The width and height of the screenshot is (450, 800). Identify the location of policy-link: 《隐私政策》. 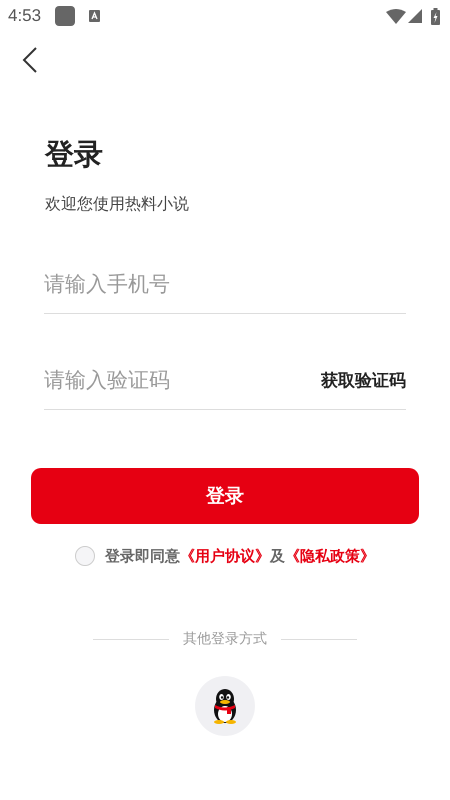
(330, 555).